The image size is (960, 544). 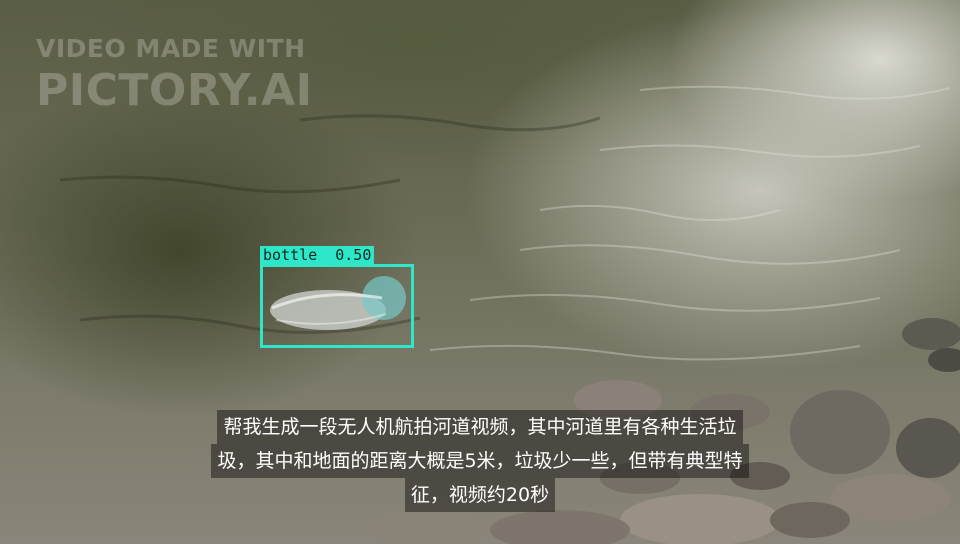 I want to click on caption-line-3: 征，视频约20秒, so click(x=480, y=495).